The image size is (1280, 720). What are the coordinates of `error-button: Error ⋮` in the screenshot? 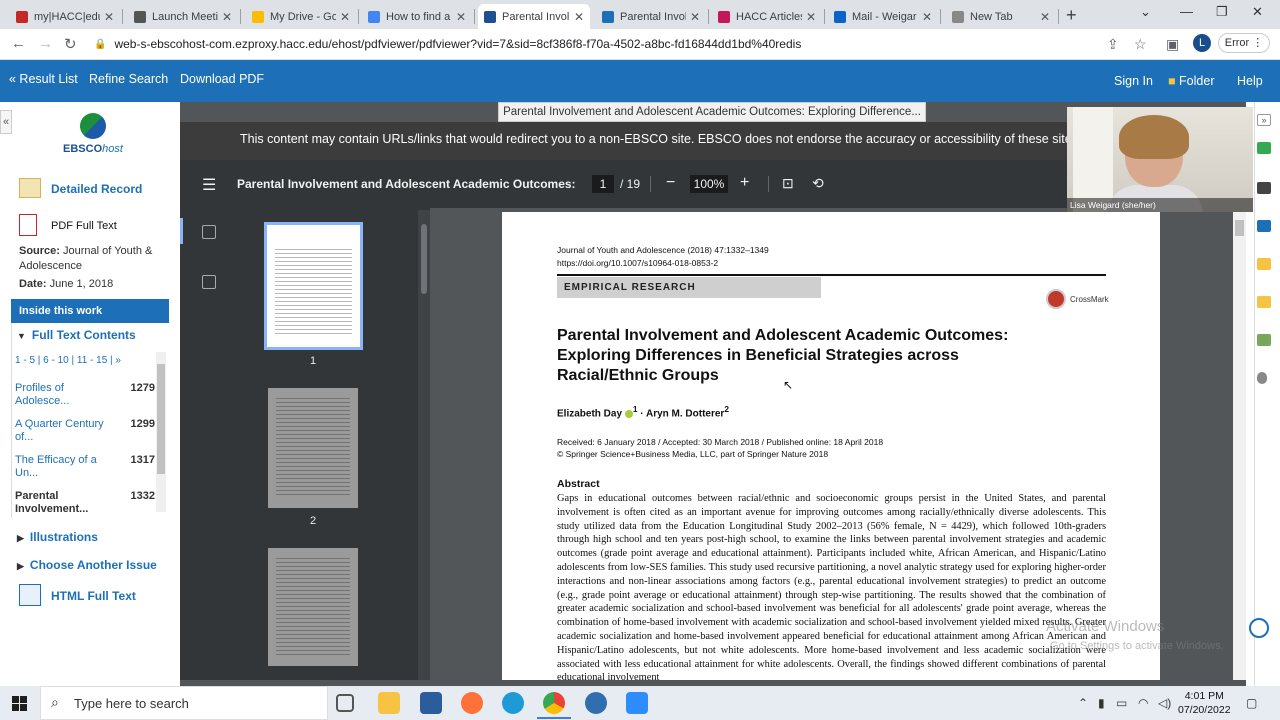 It's located at (1244, 43).